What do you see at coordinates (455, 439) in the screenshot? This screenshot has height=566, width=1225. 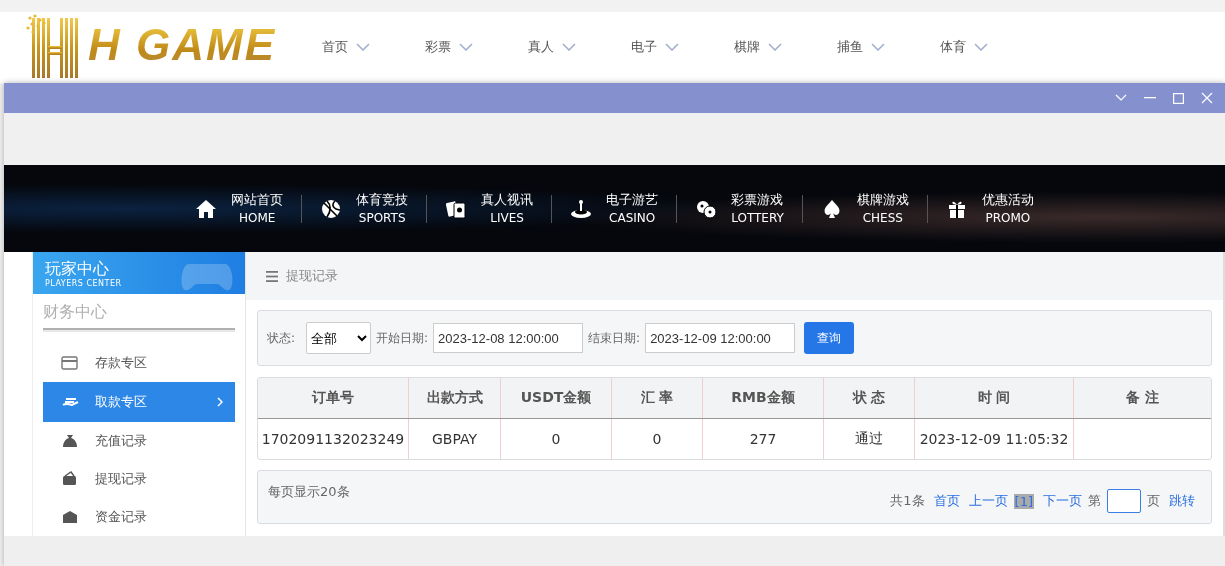 I see `table-cell: GBPAY` at bounding box center [455, 439].